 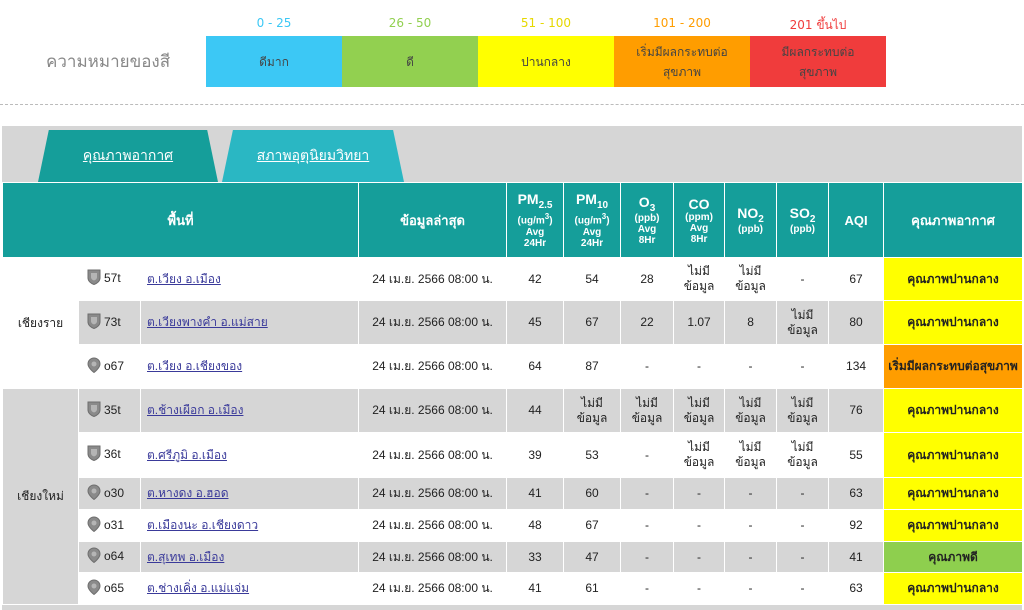 What do you see at coordinates (535, 455) in the screenshot?
I see `cell-pm25: 39` at bounding box center [535, 455].